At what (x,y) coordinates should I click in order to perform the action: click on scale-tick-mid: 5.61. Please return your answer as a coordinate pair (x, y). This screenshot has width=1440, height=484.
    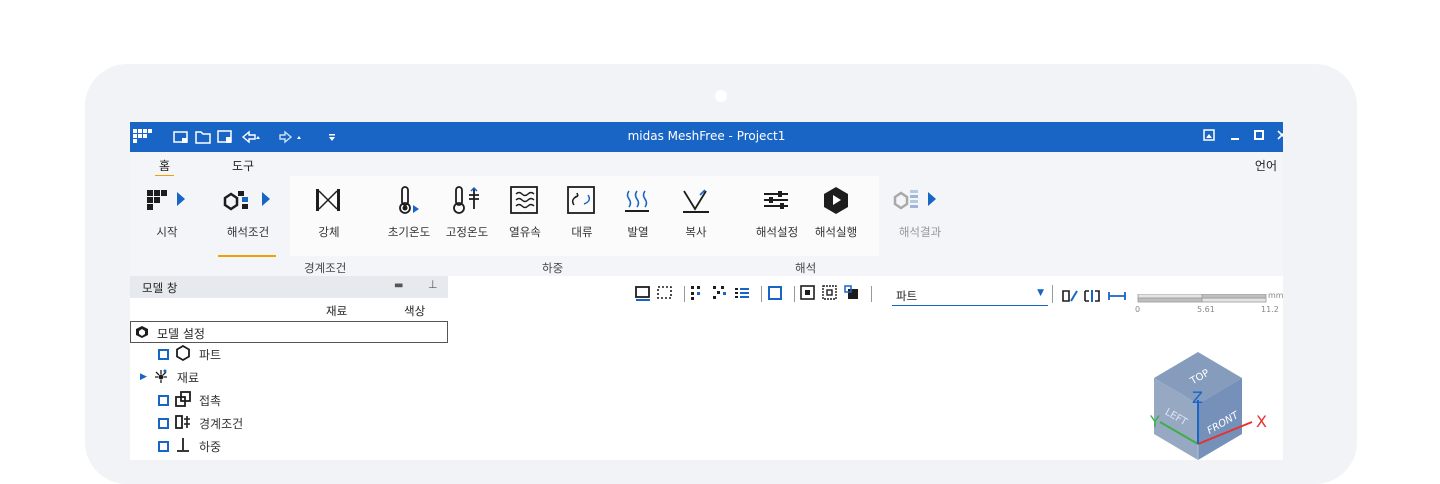
    Looking at the image, I should click on (1206, 309).